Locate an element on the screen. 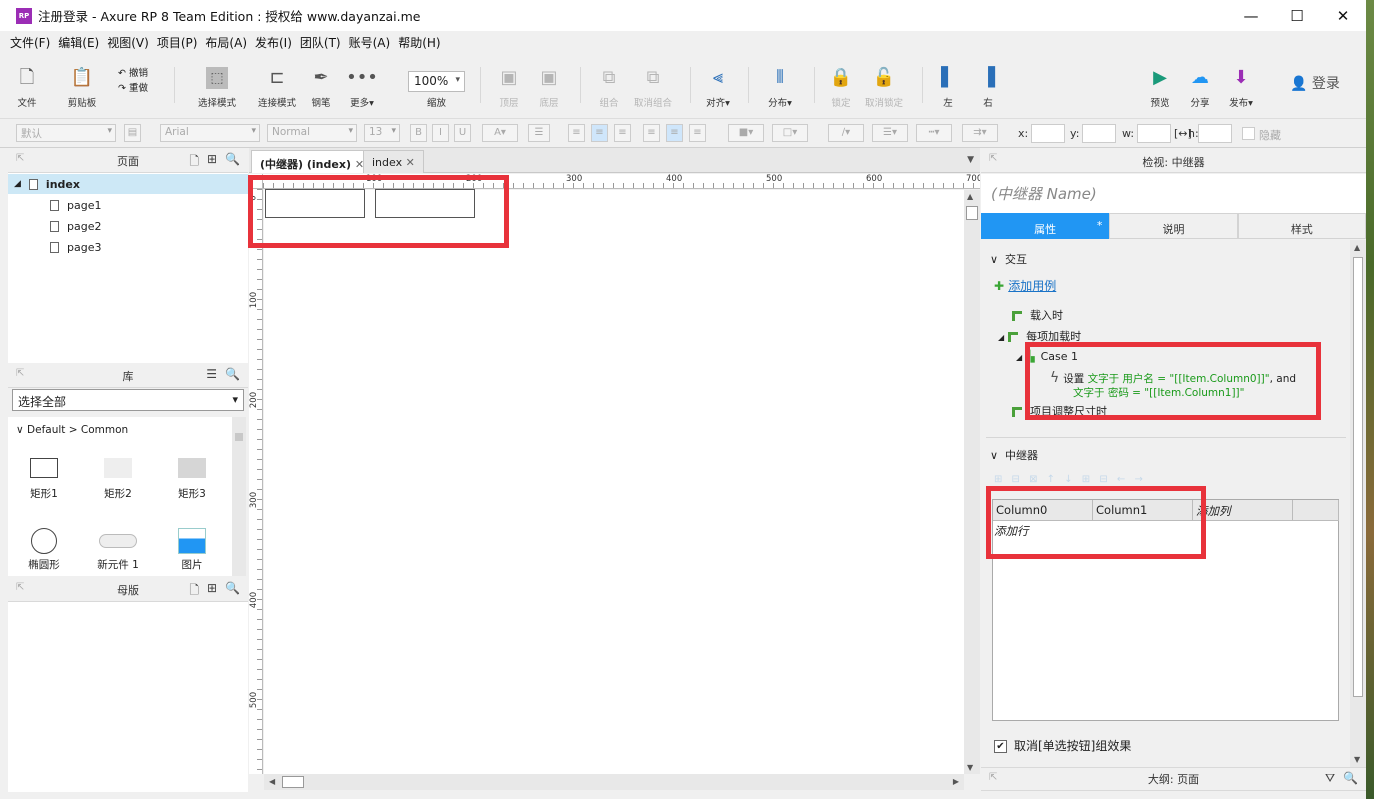  undo-button: ↶ 撤销 is located at coordinates (133, 72).